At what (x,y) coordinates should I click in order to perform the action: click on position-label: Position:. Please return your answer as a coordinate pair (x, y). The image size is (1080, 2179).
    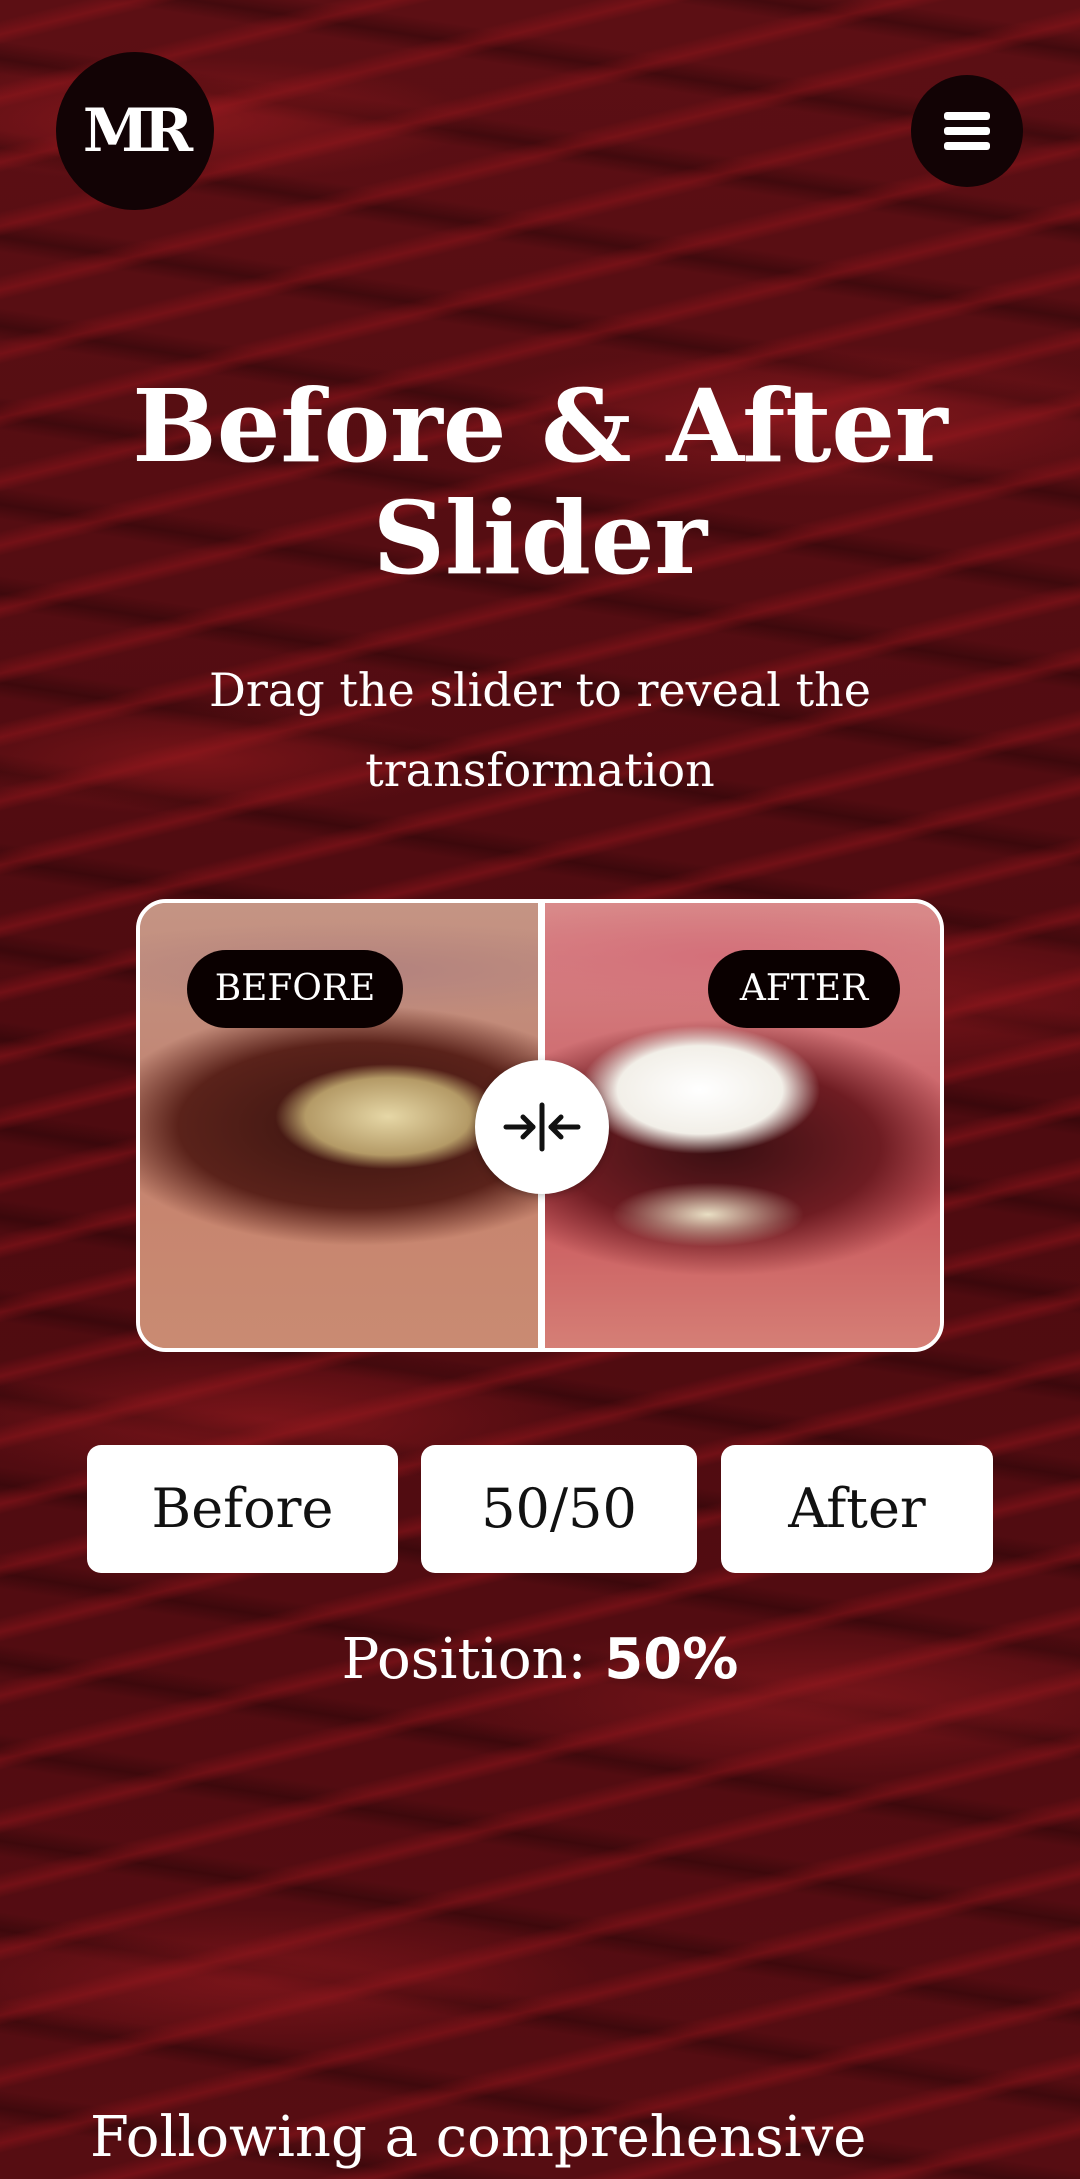
    Looking at the image, I should click on (464, 1659).